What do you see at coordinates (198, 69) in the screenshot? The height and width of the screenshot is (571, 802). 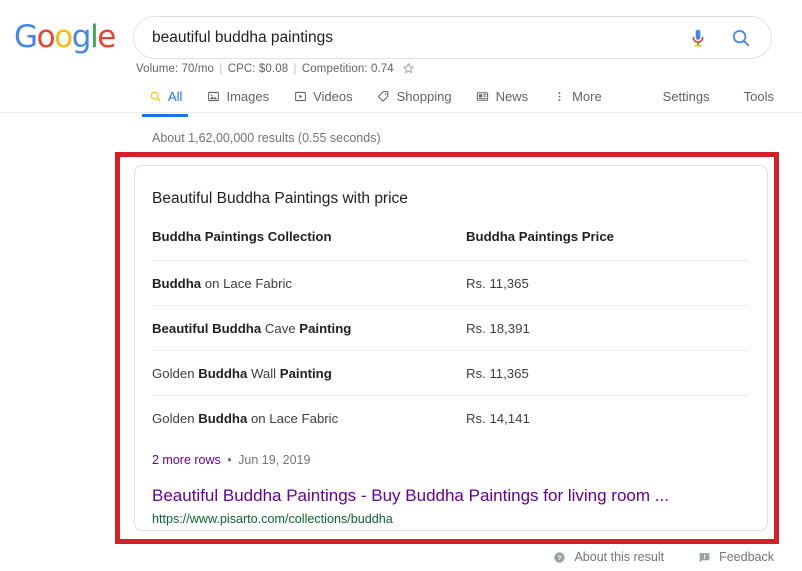 I see `keyword-volume-value: 70/mo` at bounding box center [198, 69].